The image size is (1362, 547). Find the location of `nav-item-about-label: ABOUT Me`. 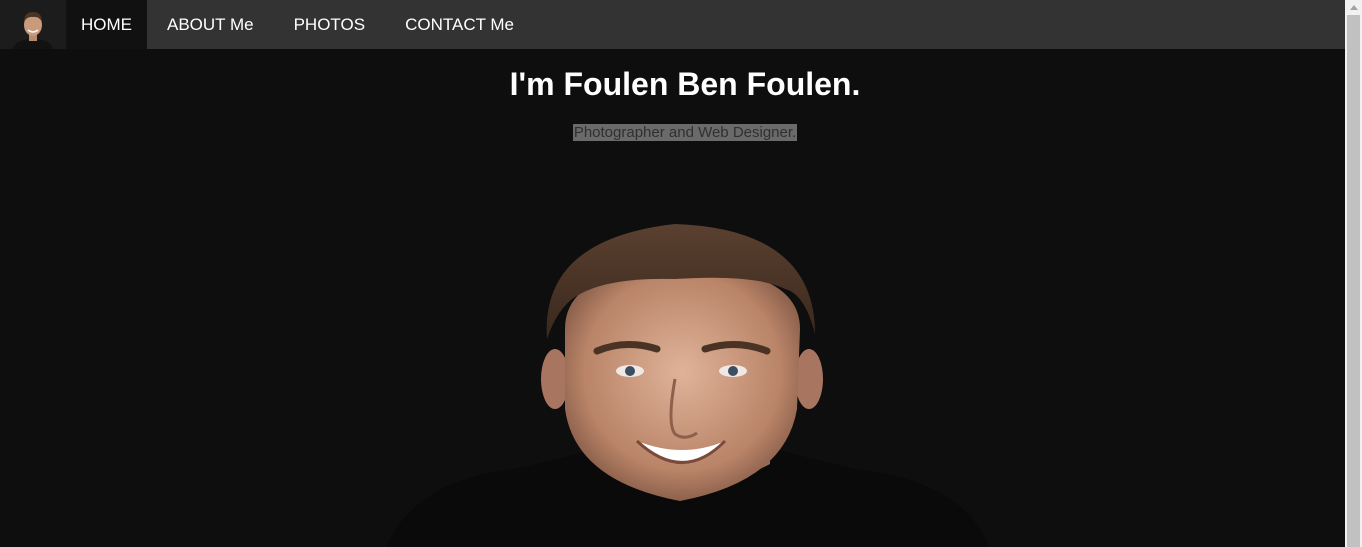

nav-item-about-label: ABOUT Me is located at coordinates (210, 24).